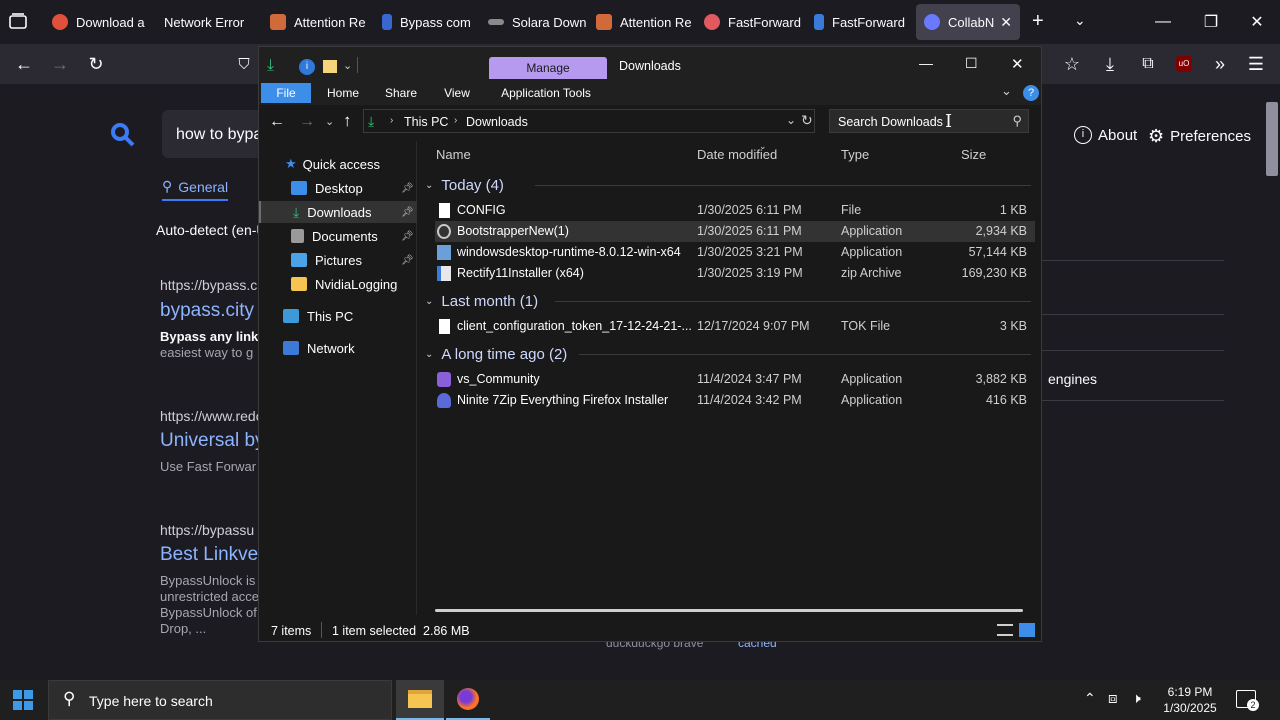 The height and width of the screenshot is (720, 1280). I want to click on group-header: ⌄ A long time ago (2), so click(730, 354).